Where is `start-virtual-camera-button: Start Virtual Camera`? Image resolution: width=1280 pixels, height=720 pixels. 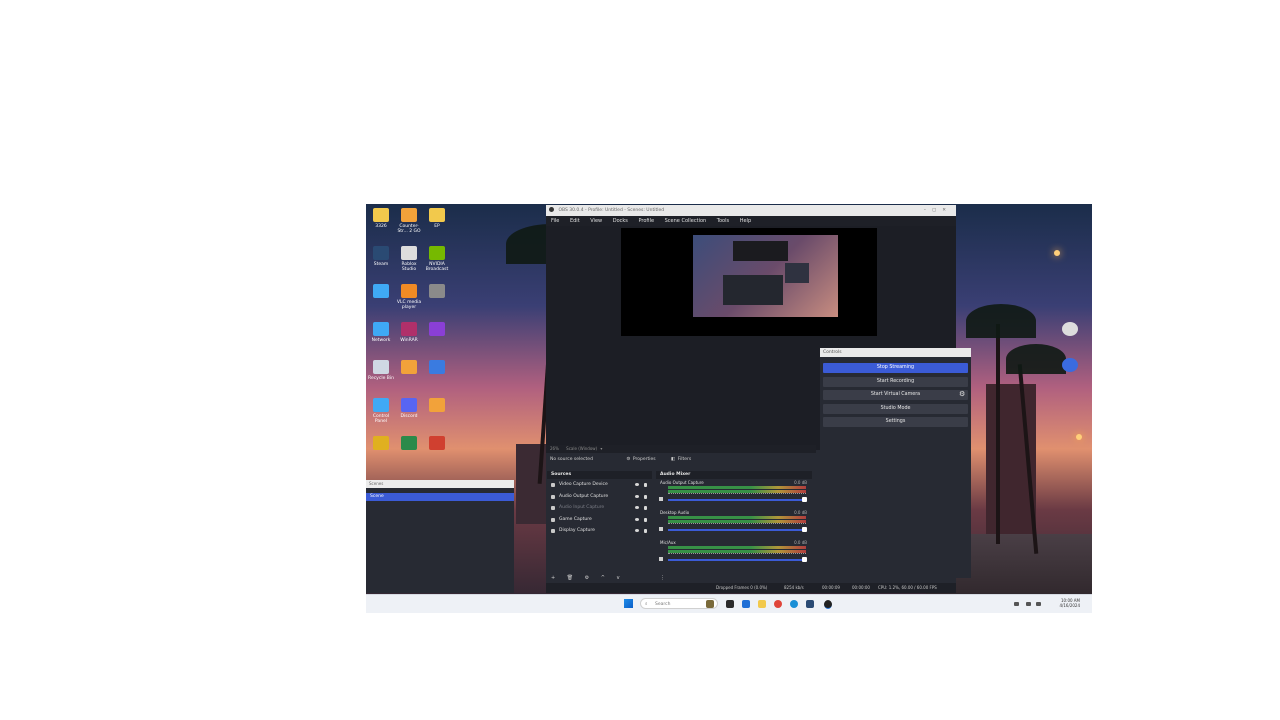 start-virtual-camera-button: Start Virtual Camera is located at coordinates (895, 395).